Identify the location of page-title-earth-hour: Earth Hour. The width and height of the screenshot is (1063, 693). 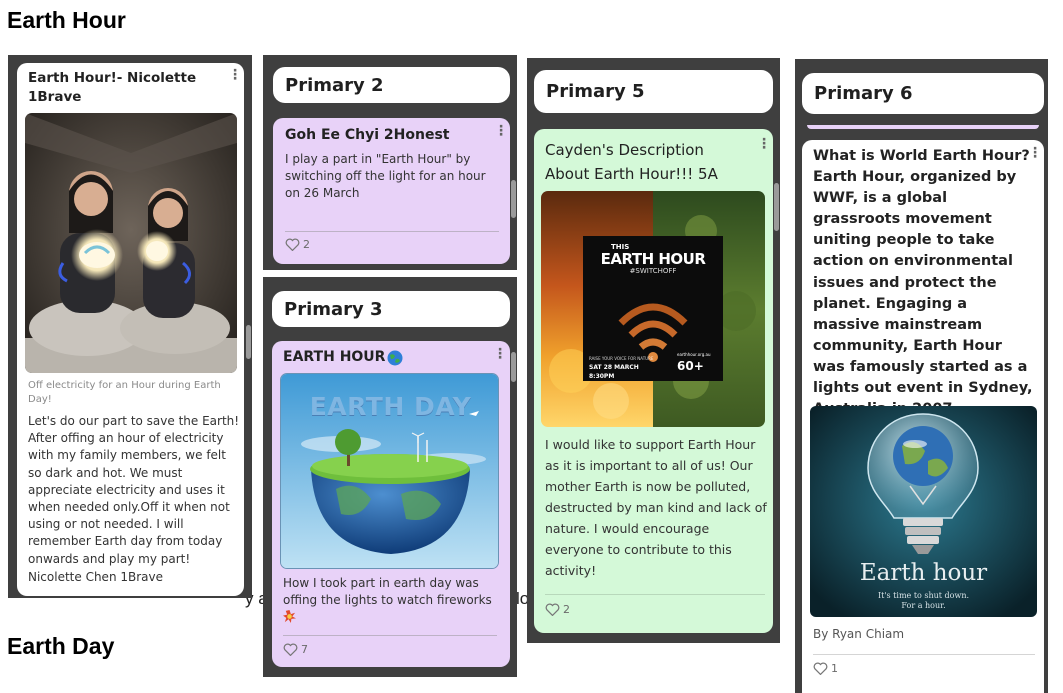
(66, 20).